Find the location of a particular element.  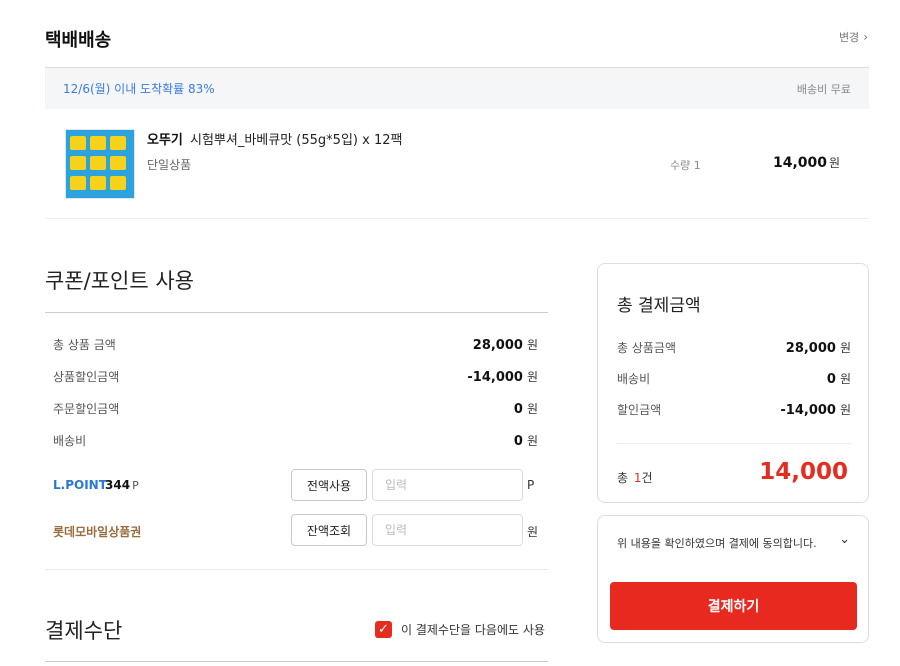

product-price-value: 14,000 is located at coordinates (800, 163).